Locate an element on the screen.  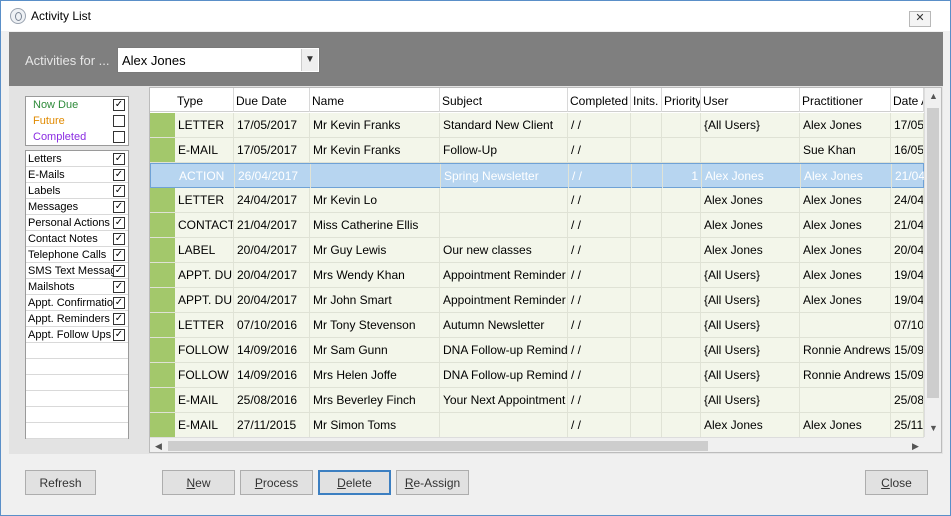
cell-due: 26/04/2017 is located at coordinates (273, 176).